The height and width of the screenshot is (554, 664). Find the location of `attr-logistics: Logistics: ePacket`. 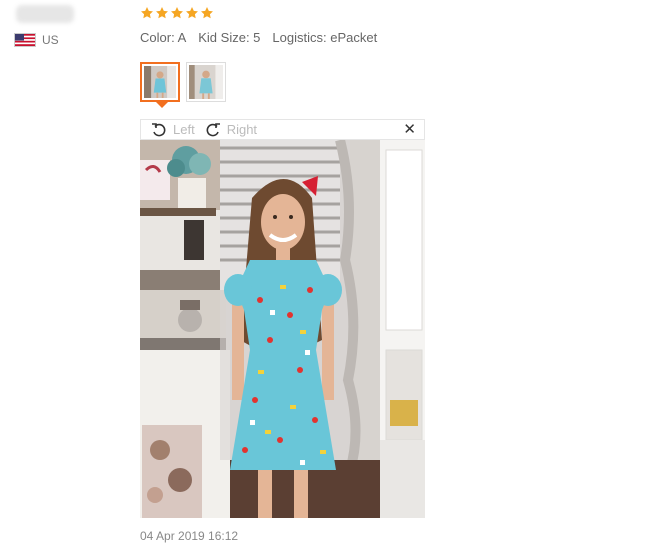

attr-logistics: Logistics: ePacket is located at coordinates (325, 37).